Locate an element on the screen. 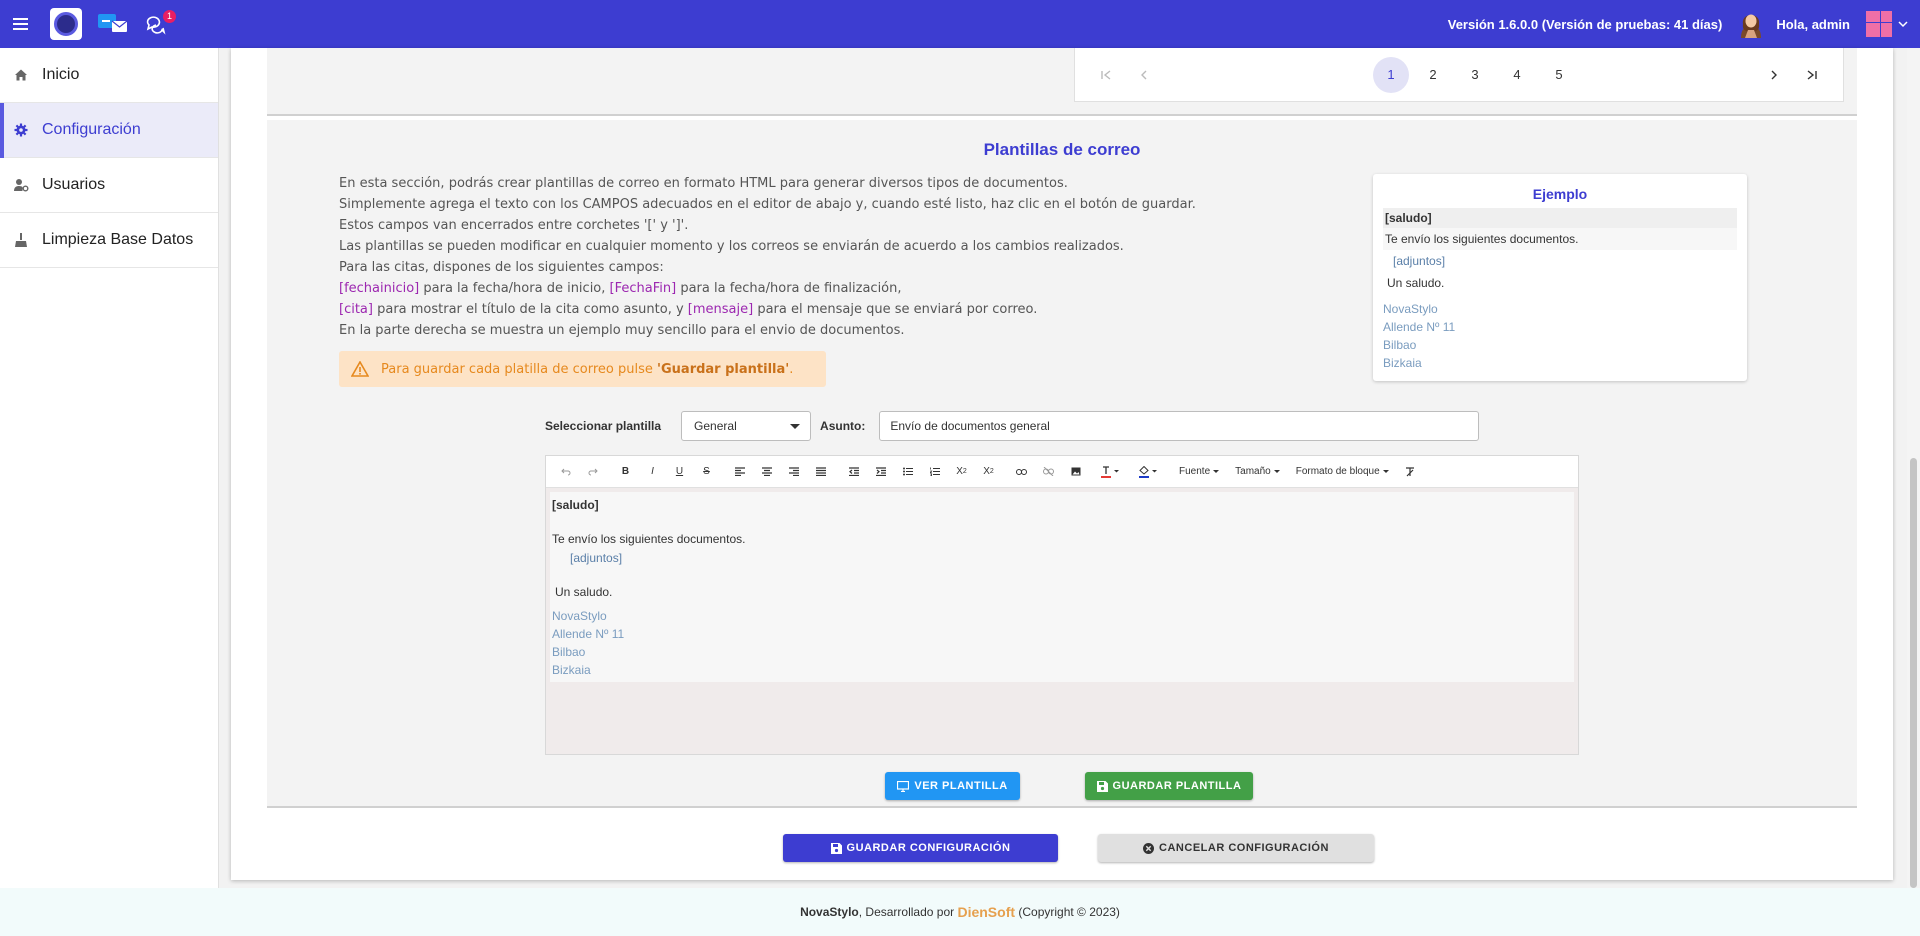 This screenshot has height=936, width=1920. example-address-line: NovaStylo is located at coordinates (1410, 309).